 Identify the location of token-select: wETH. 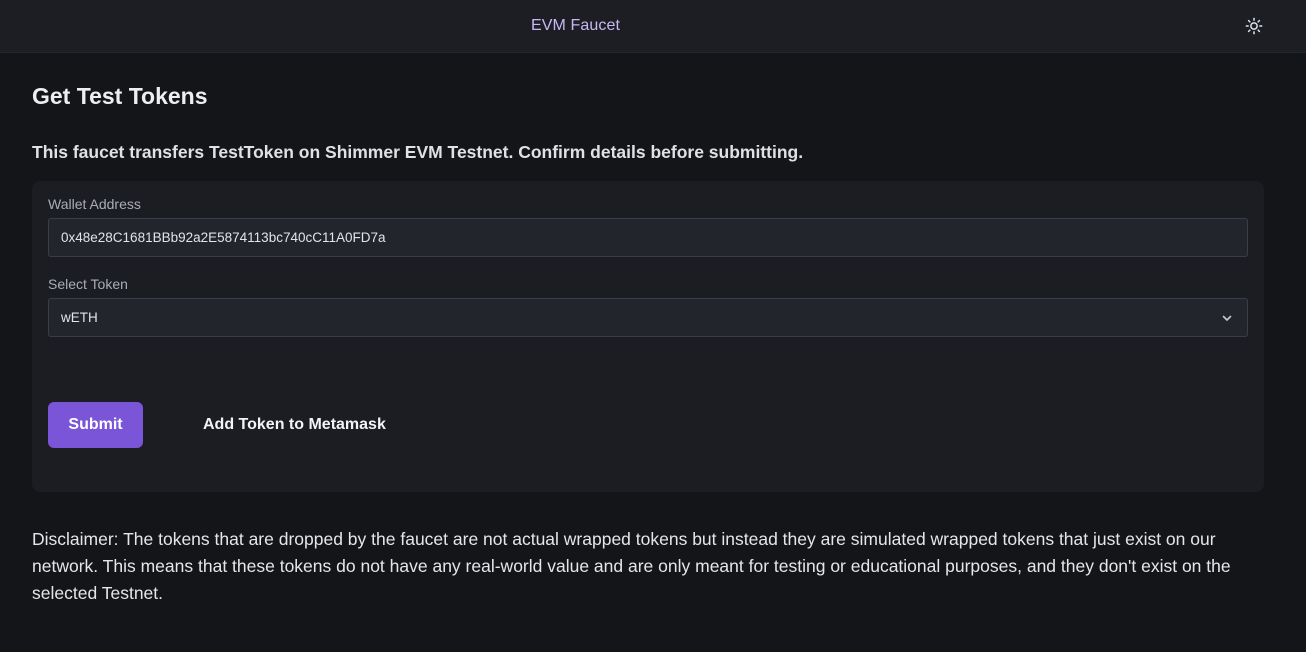
(648, 317).